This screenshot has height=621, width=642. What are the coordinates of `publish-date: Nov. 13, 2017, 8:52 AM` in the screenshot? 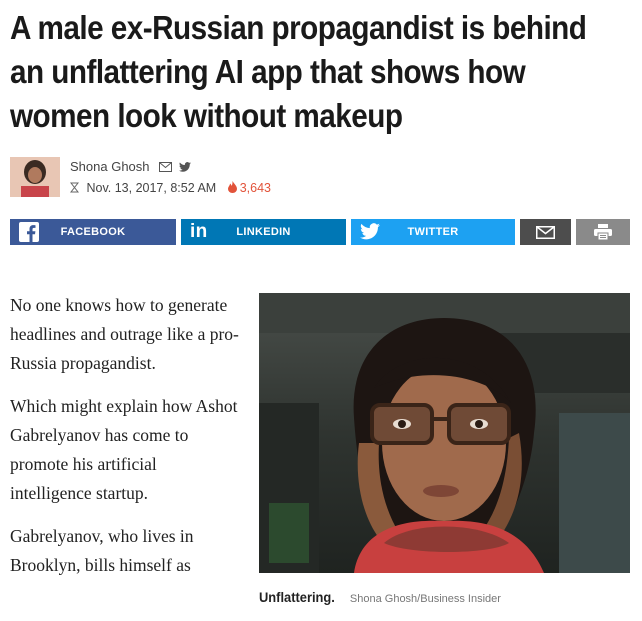 It's located at (151, 188).